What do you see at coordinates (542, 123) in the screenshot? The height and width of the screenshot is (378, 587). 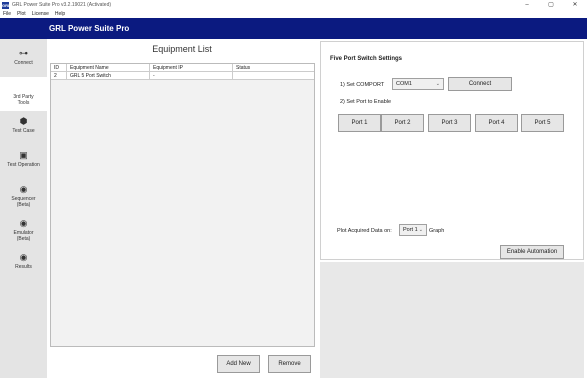 I see `port-5-button: Port 5` at bounding box center [542, 123].